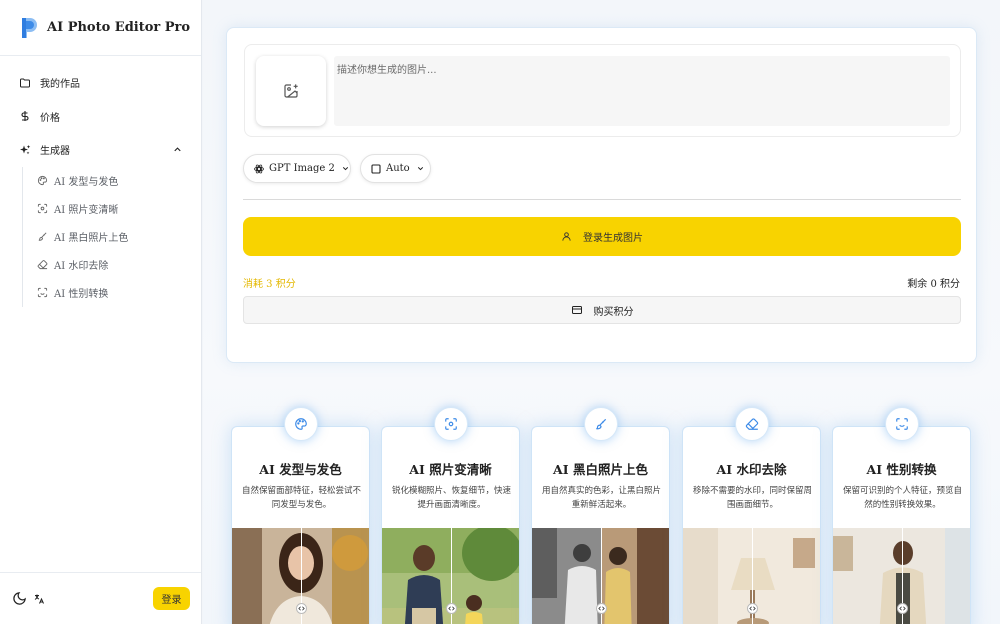 The width and height of the screenshot is (1000, 624). Describe the element at coordinates (81, 266) in the screenshot. I see `subitem-label: AI 水印去除` at that location.